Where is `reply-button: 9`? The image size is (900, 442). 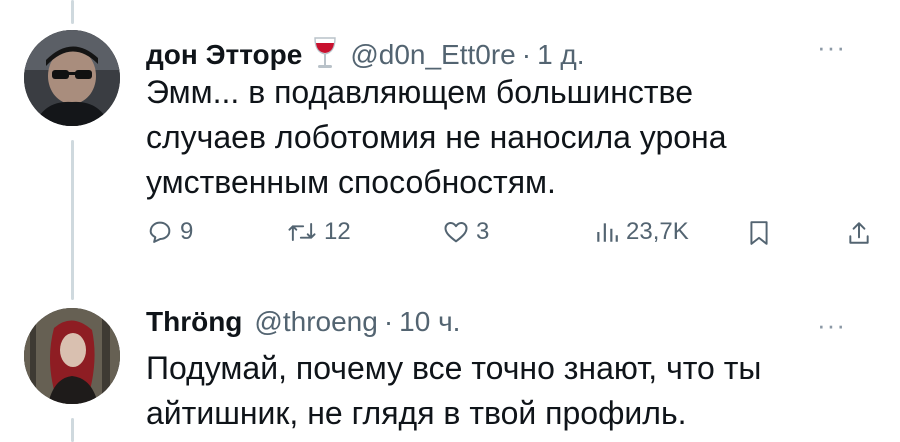 reply-button: 9 is located at coordinates (169, 232).